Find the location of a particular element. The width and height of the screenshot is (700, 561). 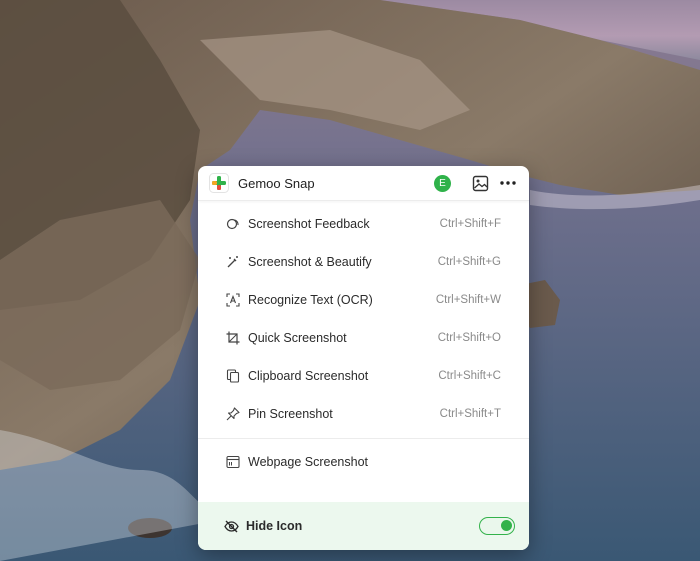

hide-icon-toggle is located at coordinates (497, 526).